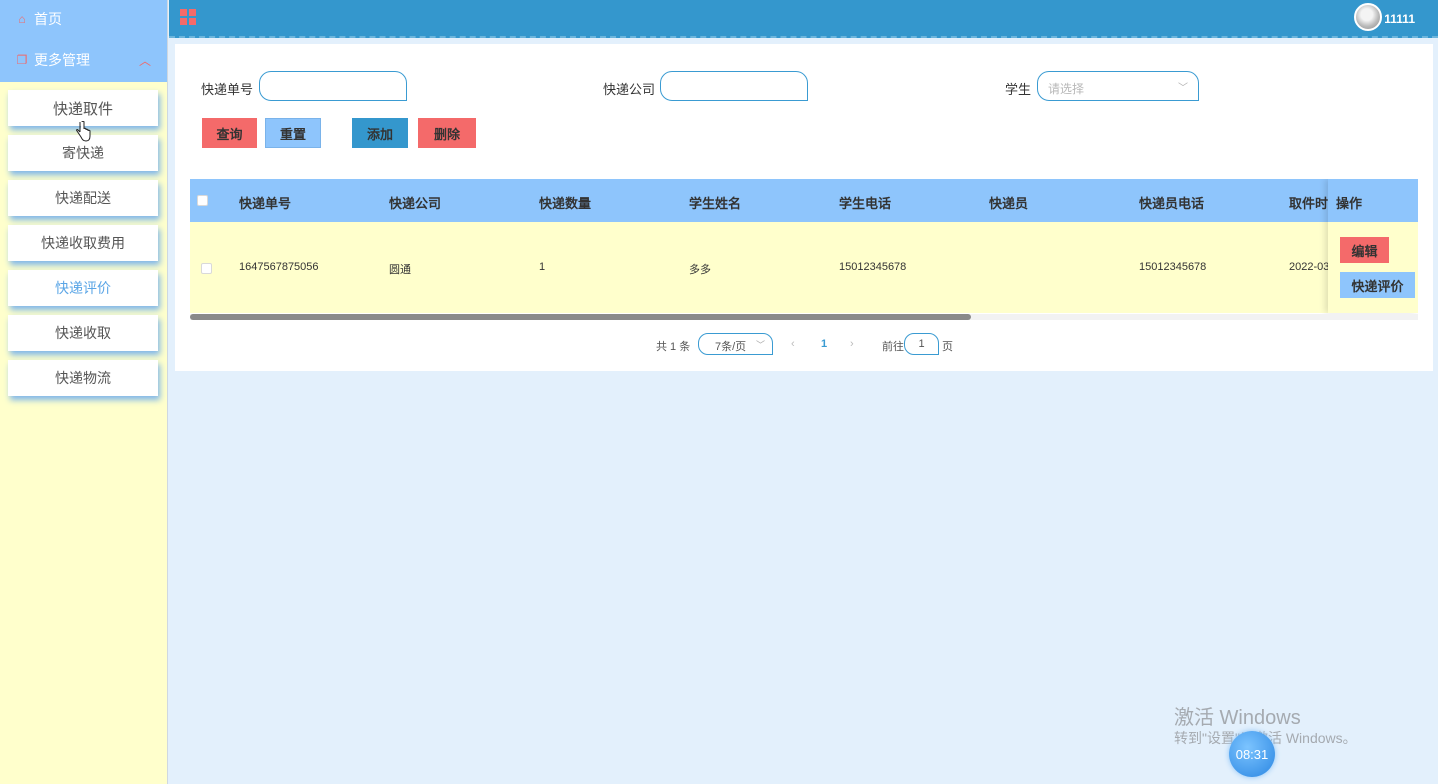 The width and height of the screenshot is (1438, 784). I want to click on avatar, so click(1368, 17).